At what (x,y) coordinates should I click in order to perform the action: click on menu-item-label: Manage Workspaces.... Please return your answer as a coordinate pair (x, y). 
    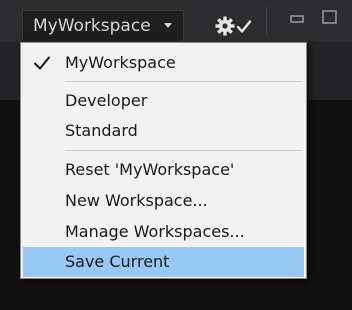
    Looking at the image, I should click on (155, 231).